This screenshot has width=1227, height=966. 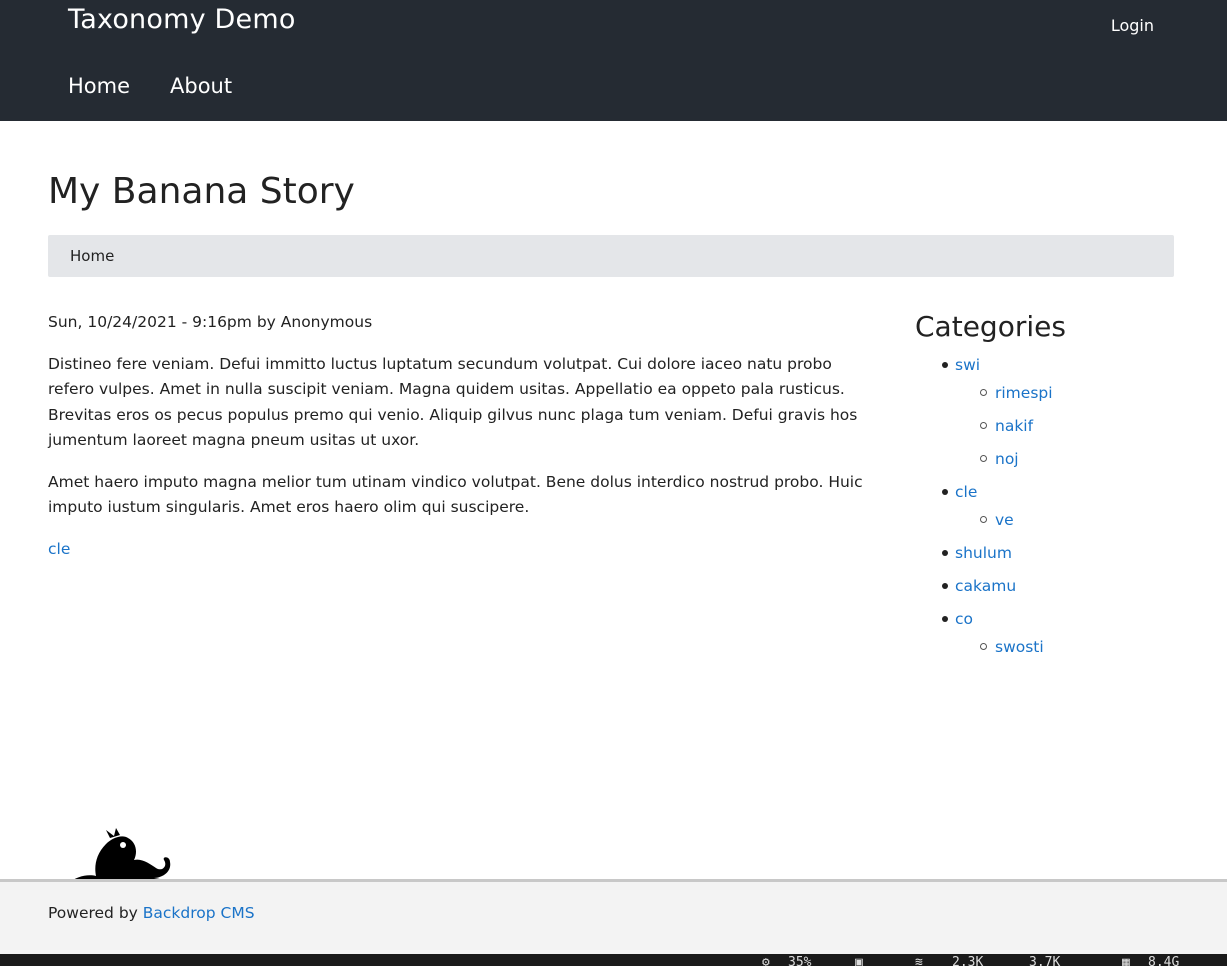 I want to click on category-item: cle ve, so click(x=1045, y=506).